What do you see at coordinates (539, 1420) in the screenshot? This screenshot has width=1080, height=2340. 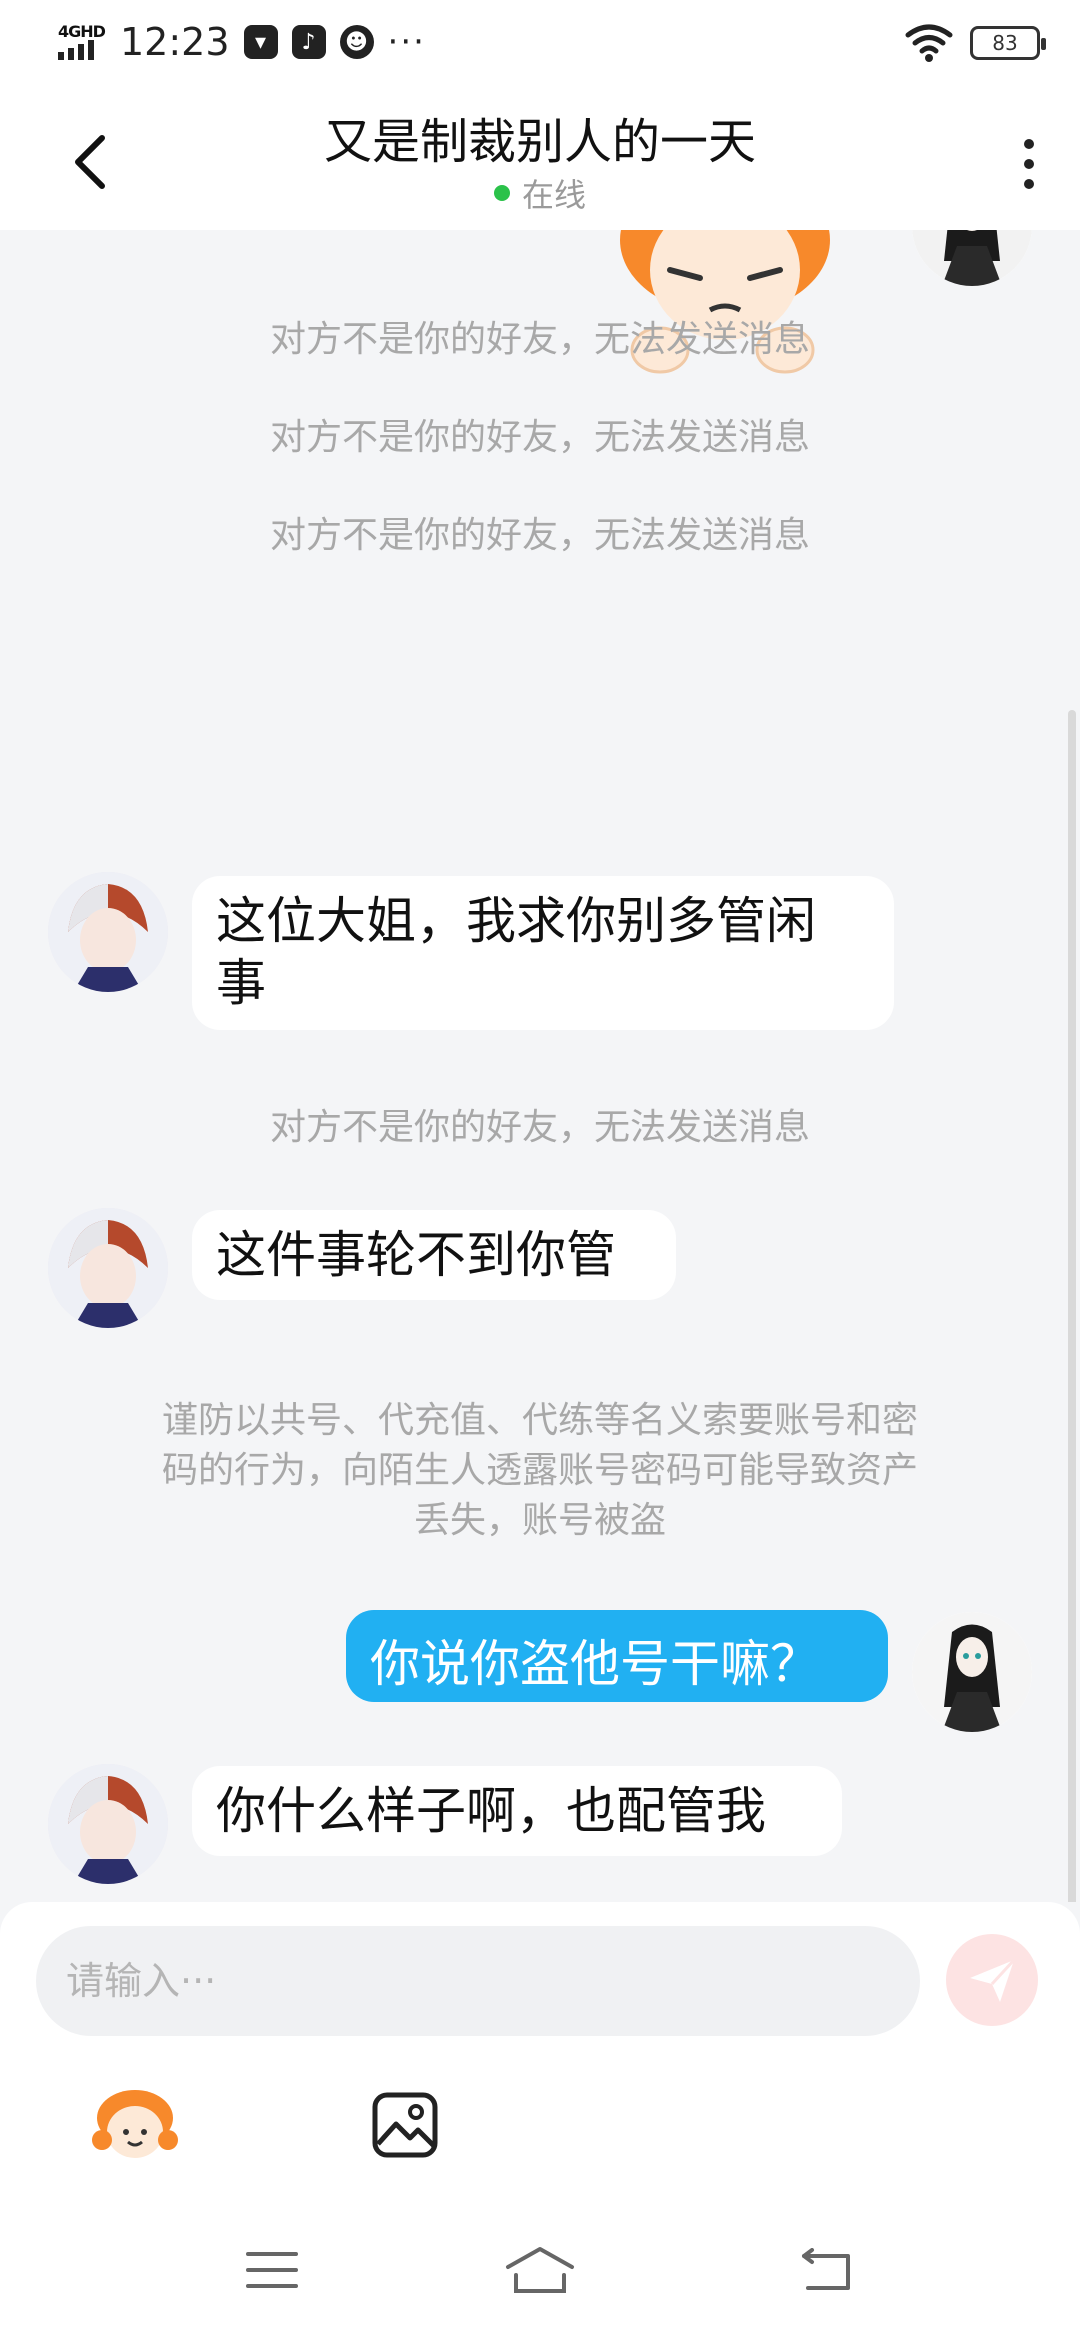 I see `warning-line: 谨防以共号、代充值、代练等名义索要账号和密` at bounding box center [539, 1420].